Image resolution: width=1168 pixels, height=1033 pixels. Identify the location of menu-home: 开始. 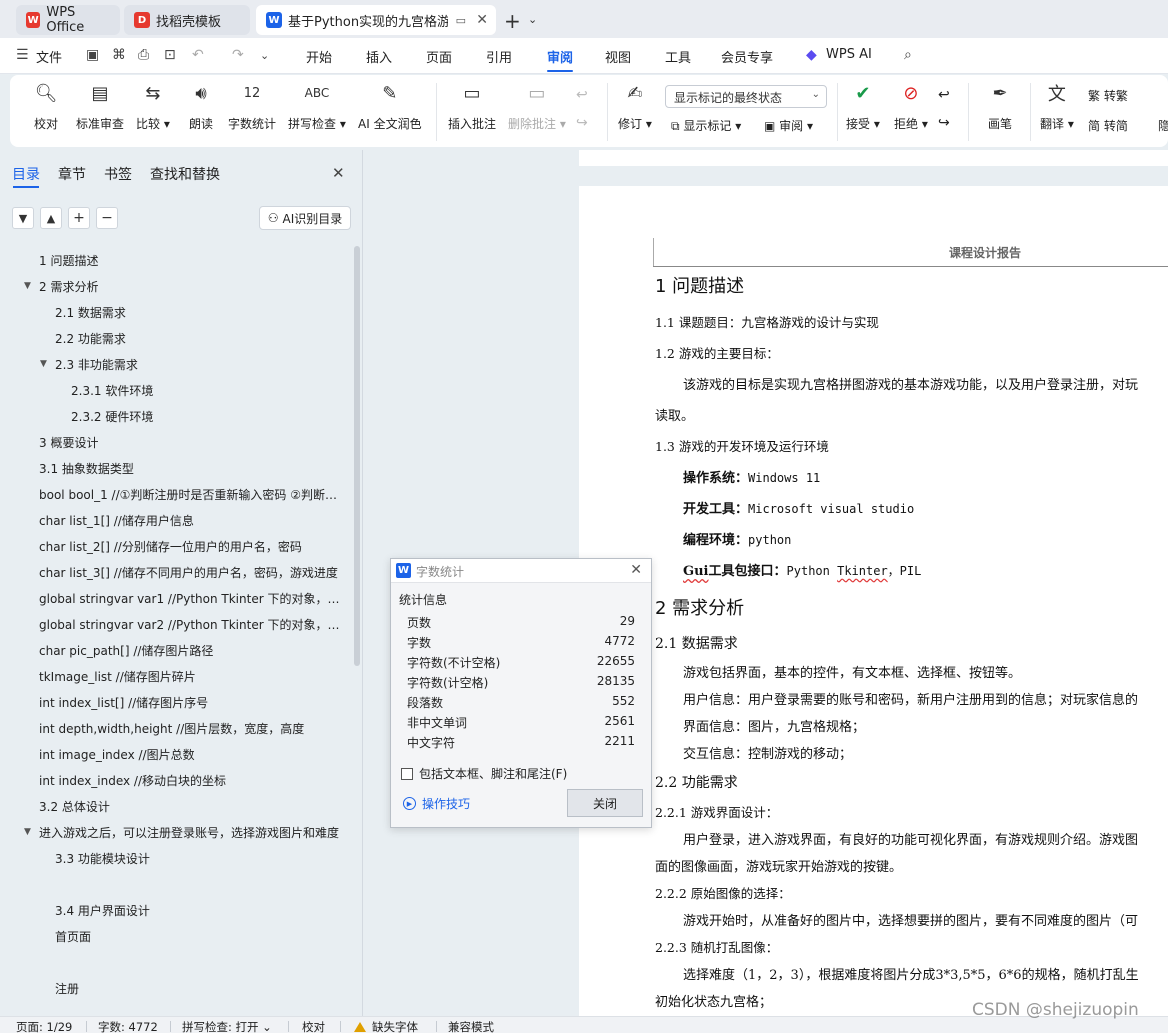
(319, 56).